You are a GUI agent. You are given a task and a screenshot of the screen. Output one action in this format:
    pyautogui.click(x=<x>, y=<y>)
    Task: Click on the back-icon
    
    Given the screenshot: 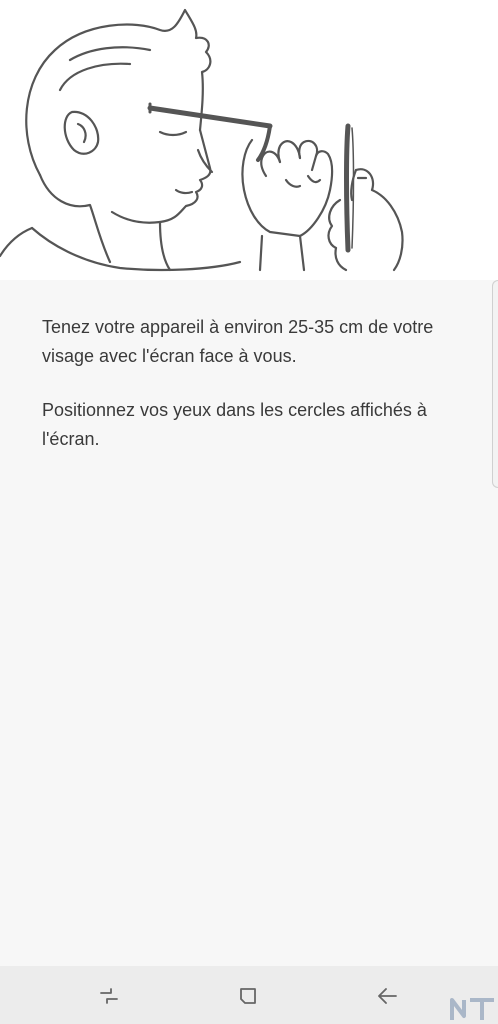 What is the action you would take?
    pyautogui.click(x=387, y=996)
    